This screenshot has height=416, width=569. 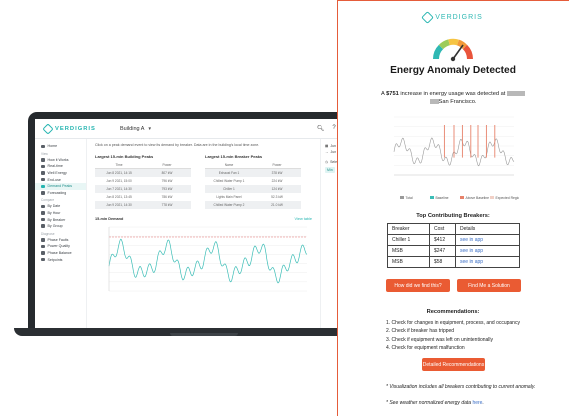 I want to click on sidebar-item-label: Home, so click(x=52, y=146).